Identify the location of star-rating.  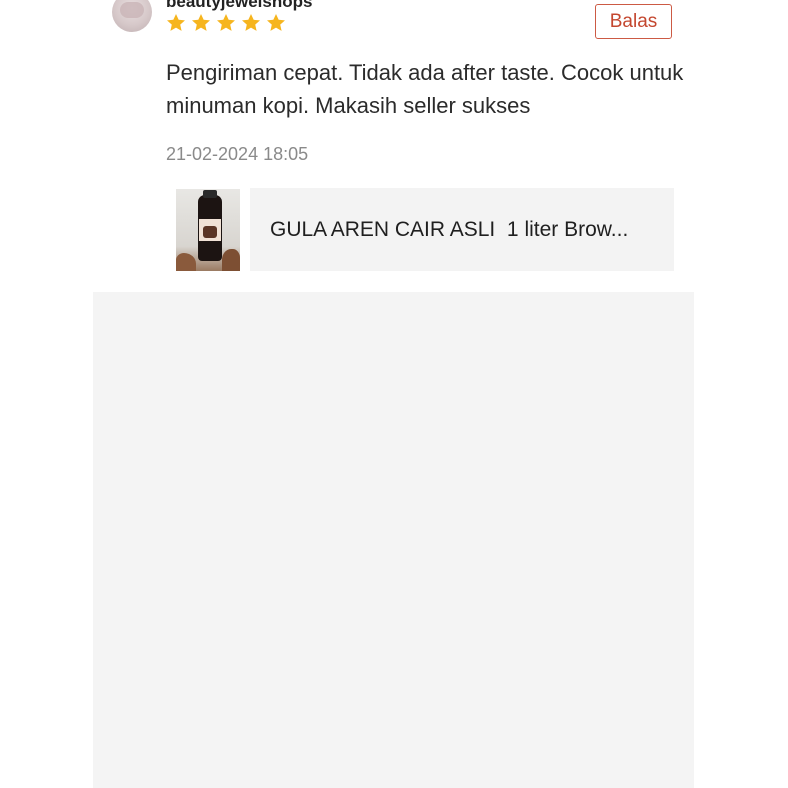
(226, 23).